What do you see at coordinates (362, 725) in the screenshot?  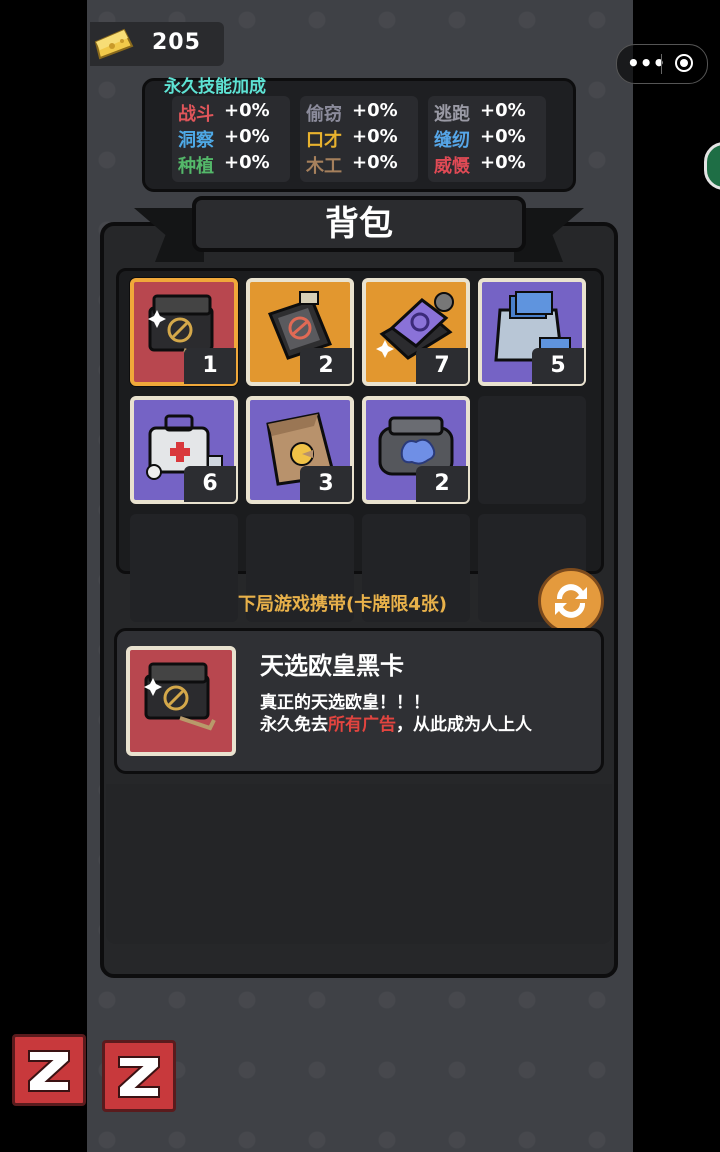 I see `detail-highlight: 所有广告` at bounding box center [362, 725].